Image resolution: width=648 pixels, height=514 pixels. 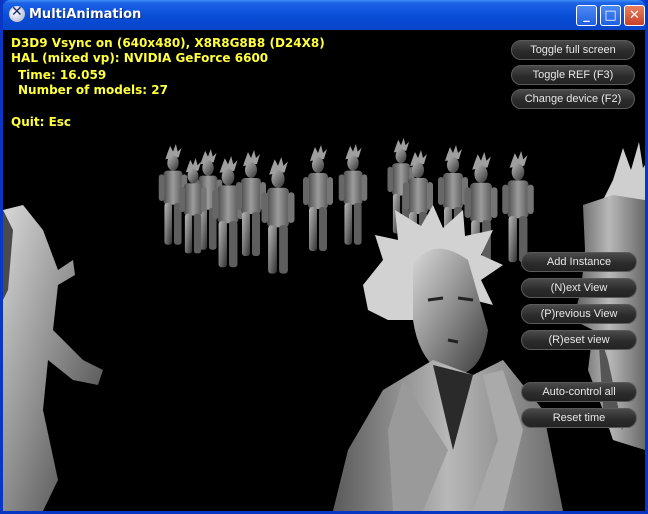 I want to click on model-count-text: Number of models: 27, so click(x=93, y=90).